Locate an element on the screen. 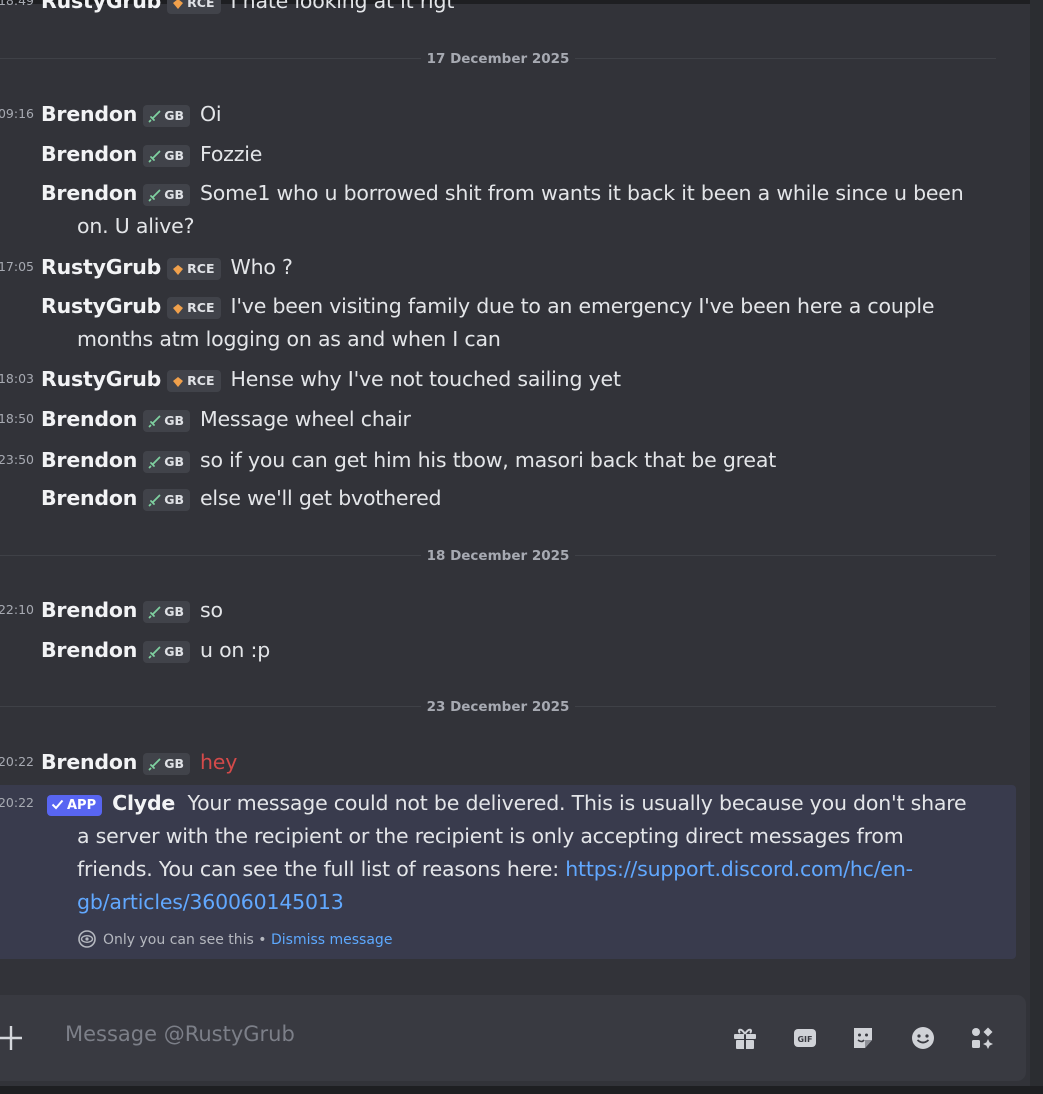  date-divider-label: 23 December 2025 is located at coordinates (498, 707).